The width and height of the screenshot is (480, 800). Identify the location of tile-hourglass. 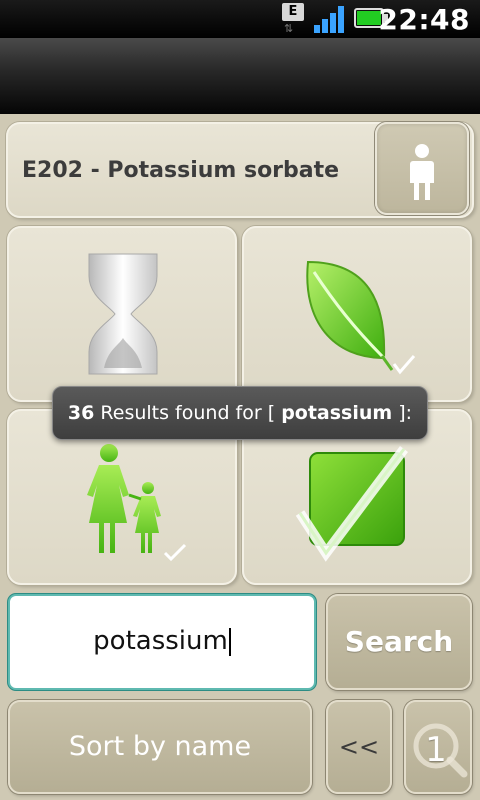
(122, 314).